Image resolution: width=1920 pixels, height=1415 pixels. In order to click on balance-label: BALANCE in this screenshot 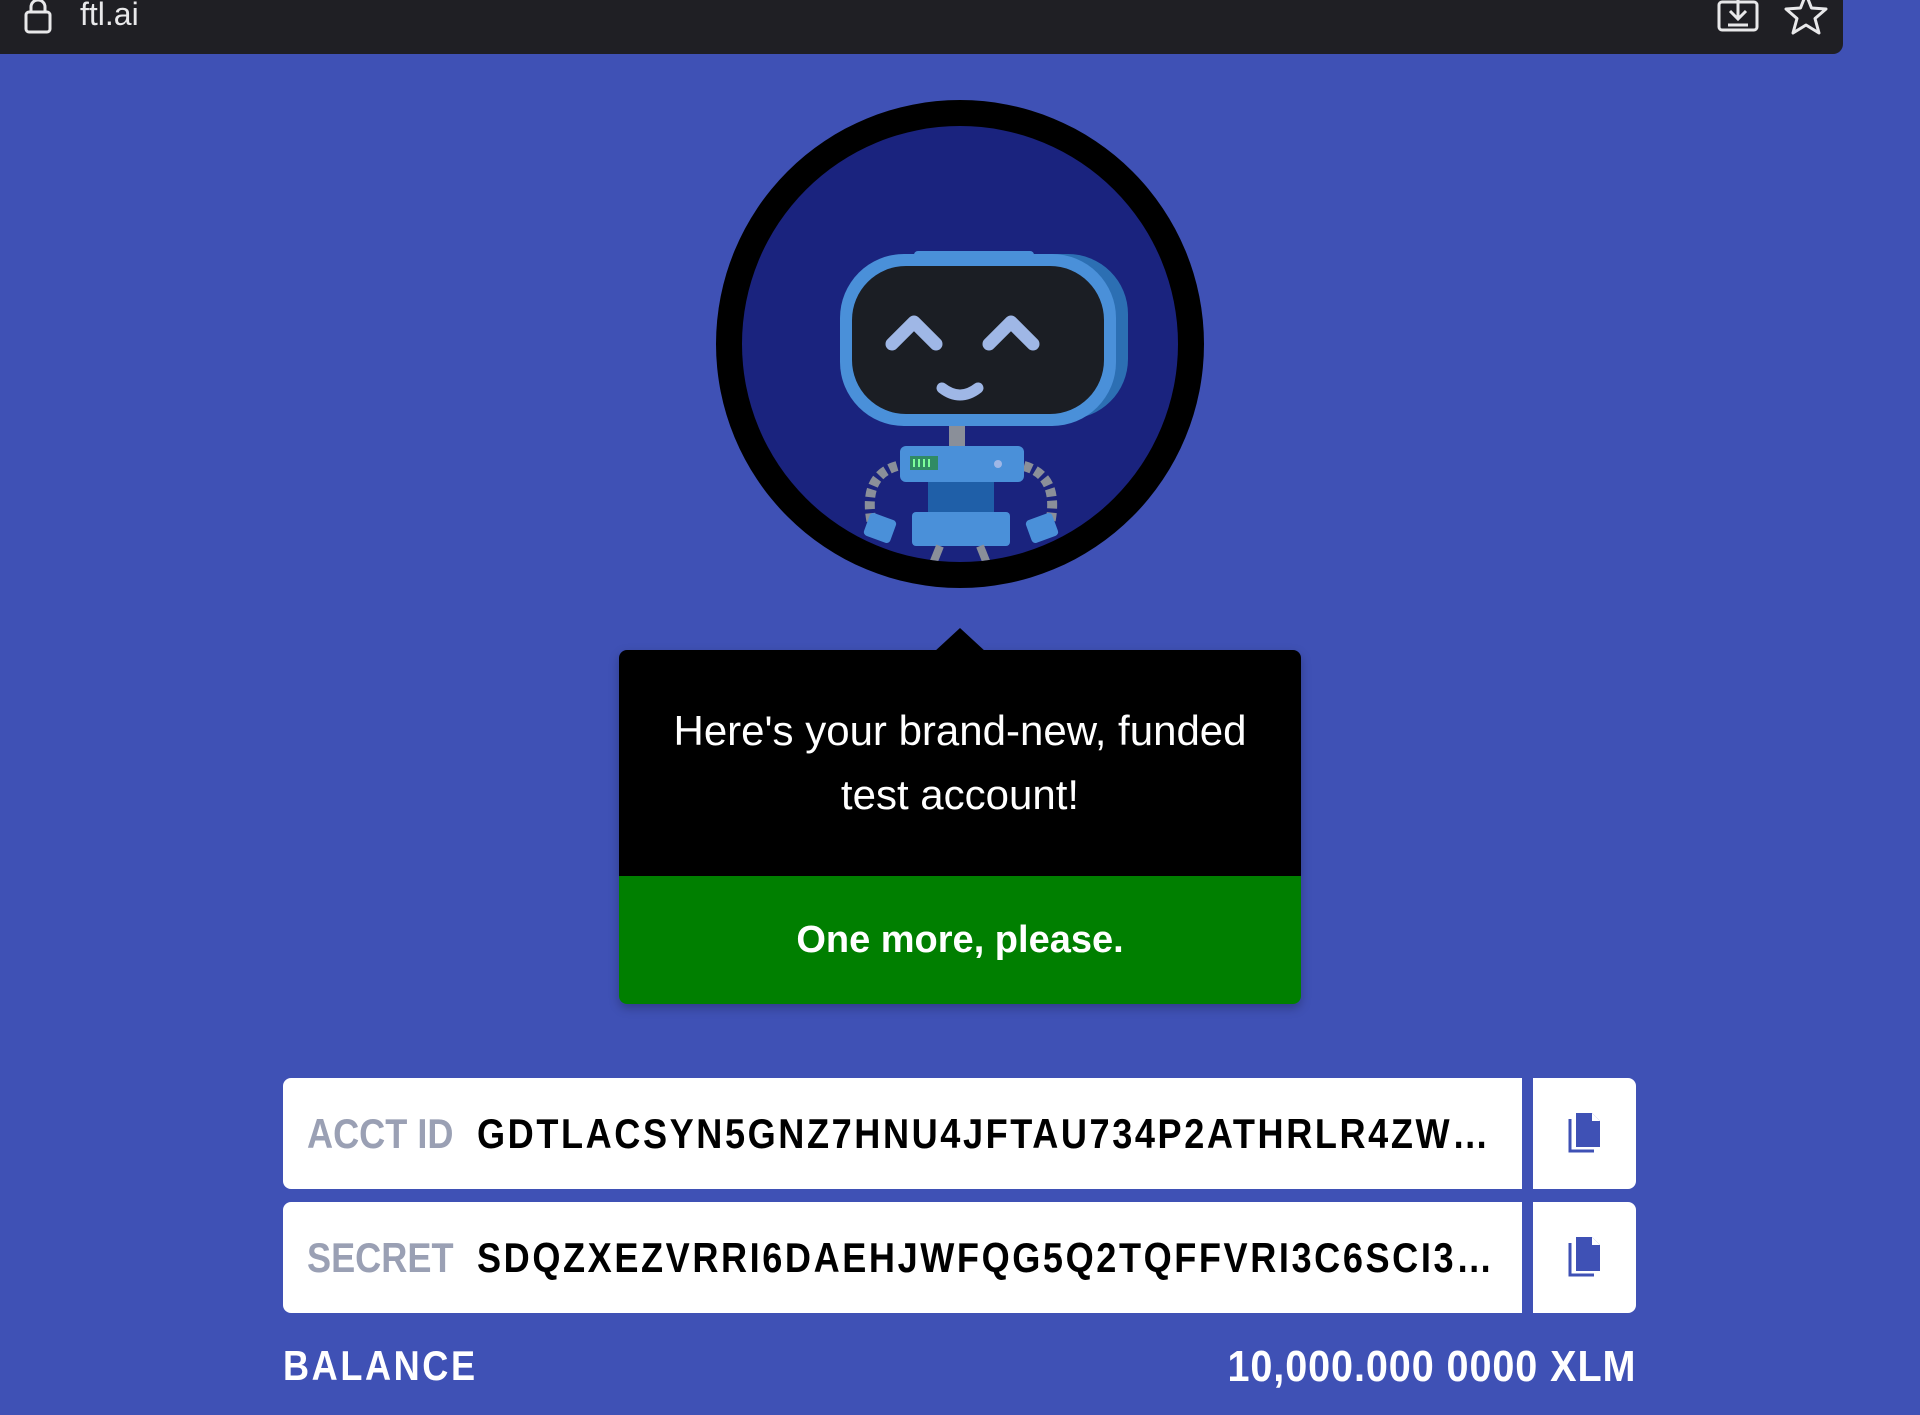, I will do `click(380, 1365)`.